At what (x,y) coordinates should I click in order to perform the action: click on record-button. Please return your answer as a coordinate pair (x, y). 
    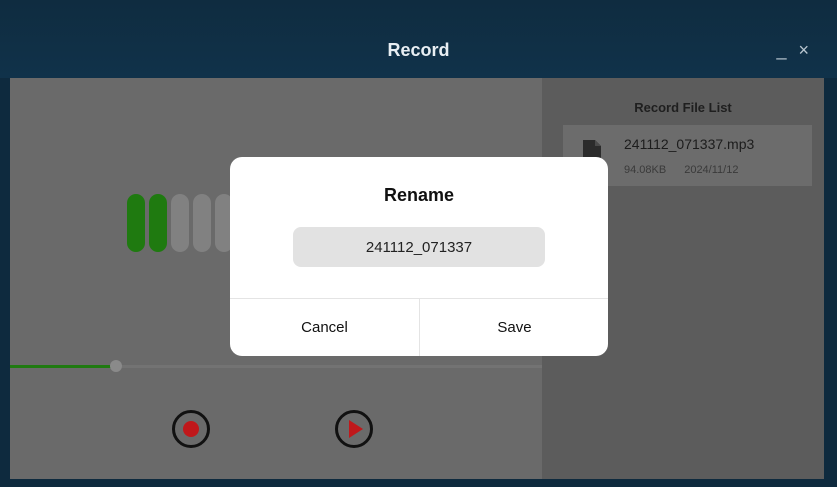
    Looking at the image, I should click on (191, 429).